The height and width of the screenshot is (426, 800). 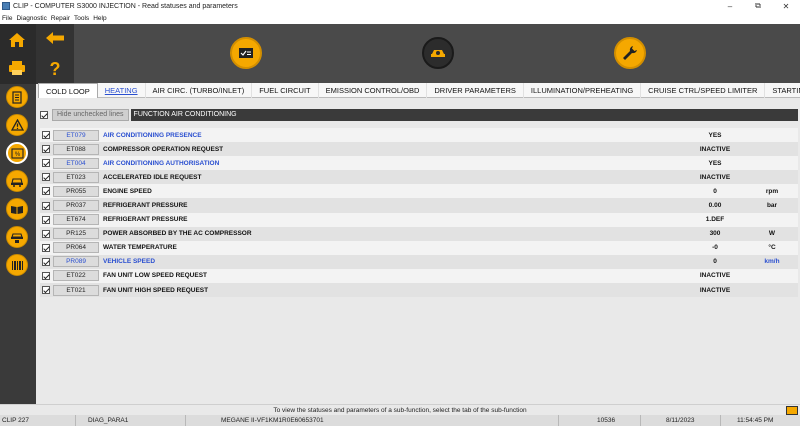 I want to click on parameter-label: AIR CONDITIONING AUTHORISATION, so click(x=161, y=163).